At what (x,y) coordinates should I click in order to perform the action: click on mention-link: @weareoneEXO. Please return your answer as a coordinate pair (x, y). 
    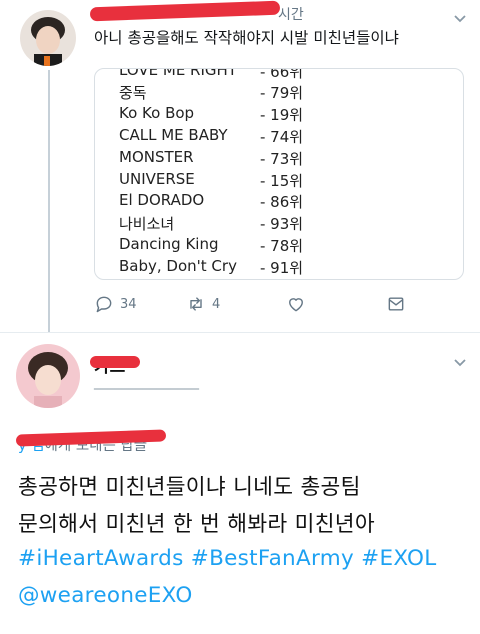
    Looking at the image, I should click on (105, 595).